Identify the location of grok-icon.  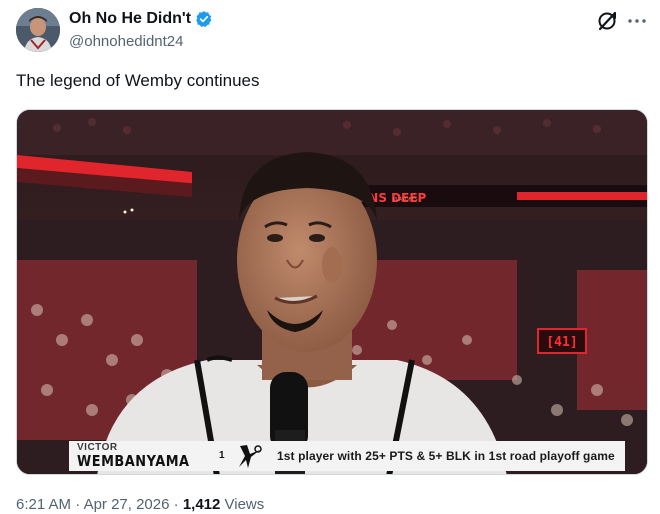
(607, 21).